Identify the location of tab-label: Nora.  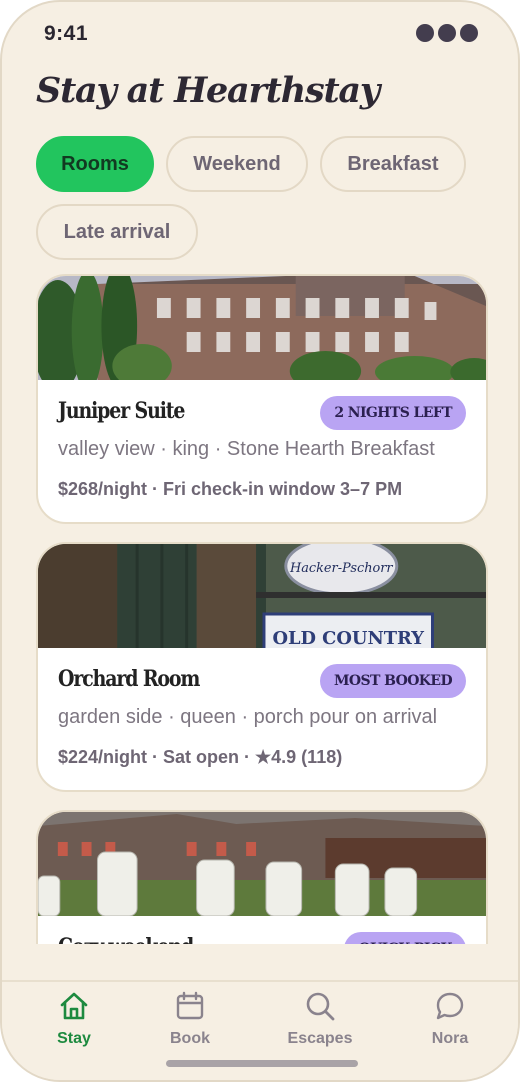
(450, 1038).